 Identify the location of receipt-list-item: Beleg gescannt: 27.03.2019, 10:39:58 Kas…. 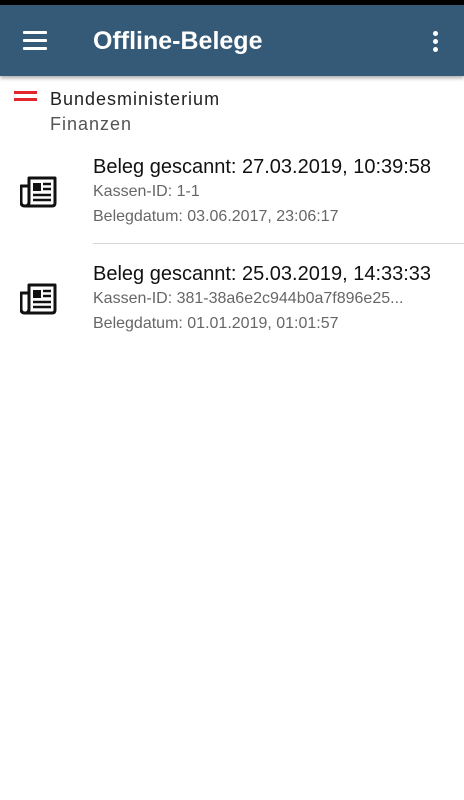
(232, 203).